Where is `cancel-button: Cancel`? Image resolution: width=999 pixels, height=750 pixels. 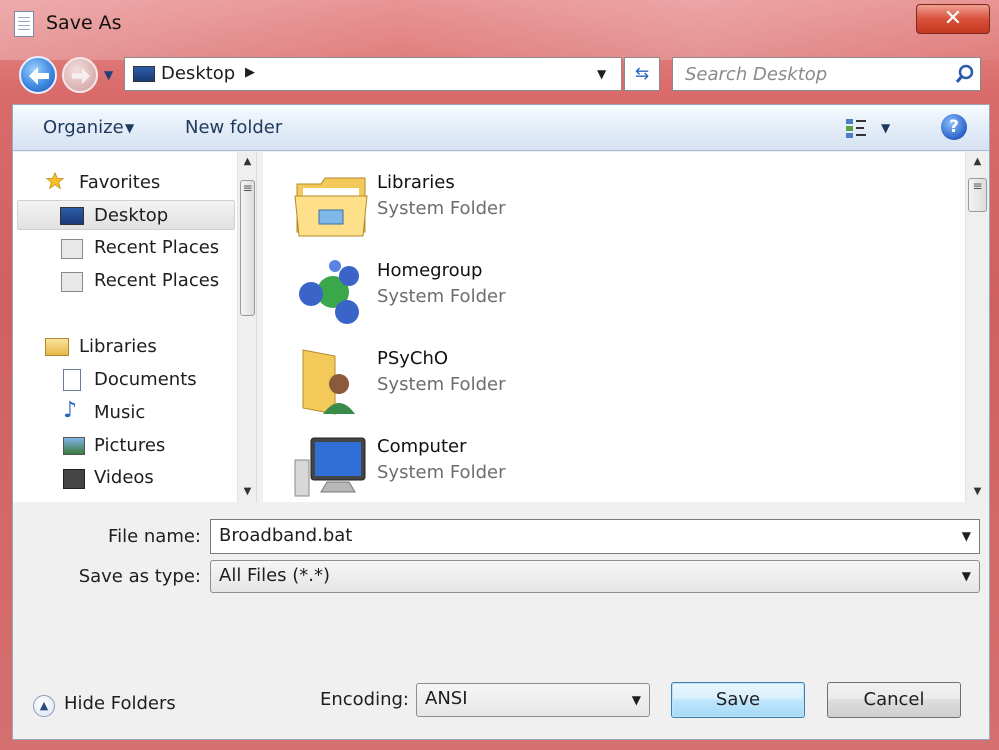 cancel-button: Cancel is located at coordinates (894, 700).